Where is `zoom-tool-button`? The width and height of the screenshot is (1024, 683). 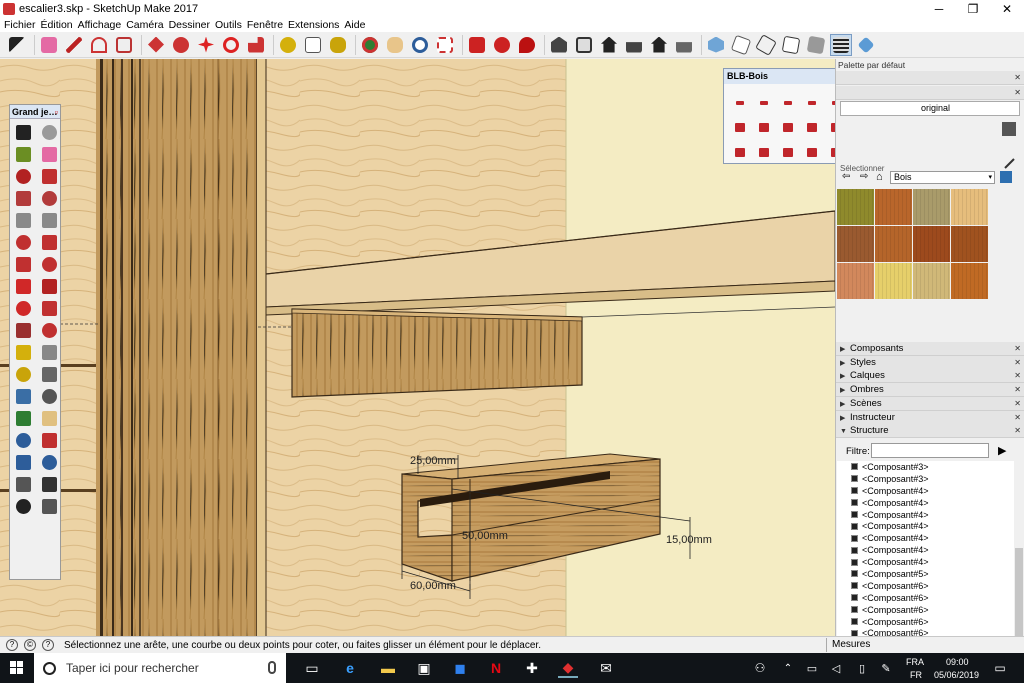
zoom-tool-button is located at coordinates (23, 440).